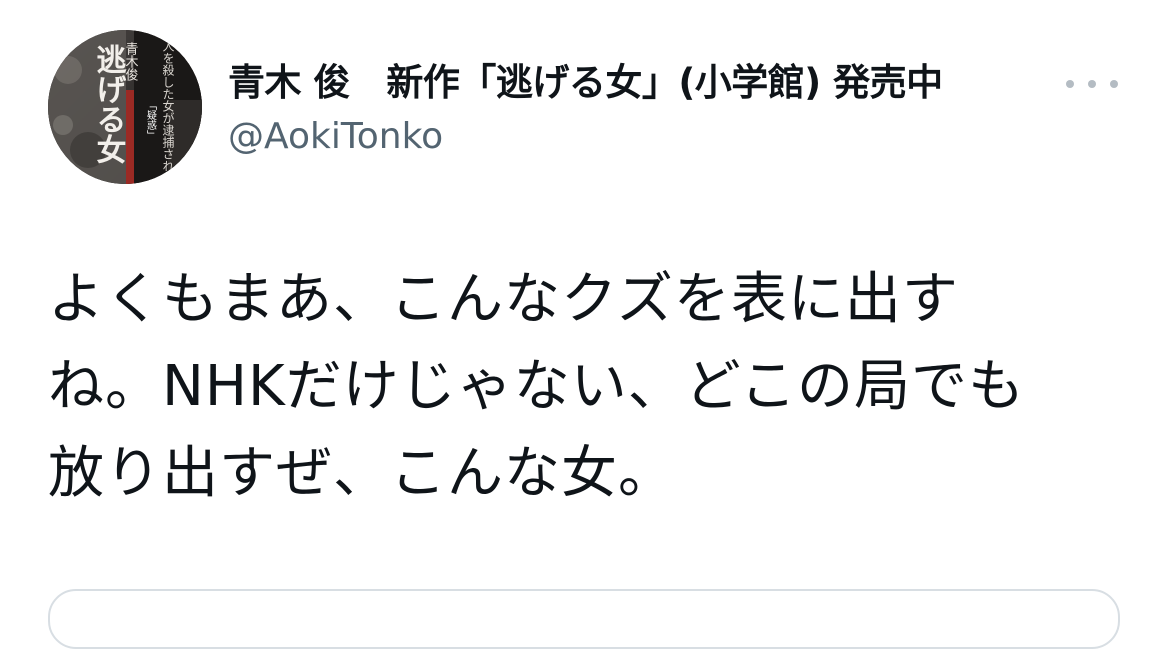  Describe the element at coordinates (151, 120) in the screenshot. I see `avatar-label-text: 「疑惑」` at that location.